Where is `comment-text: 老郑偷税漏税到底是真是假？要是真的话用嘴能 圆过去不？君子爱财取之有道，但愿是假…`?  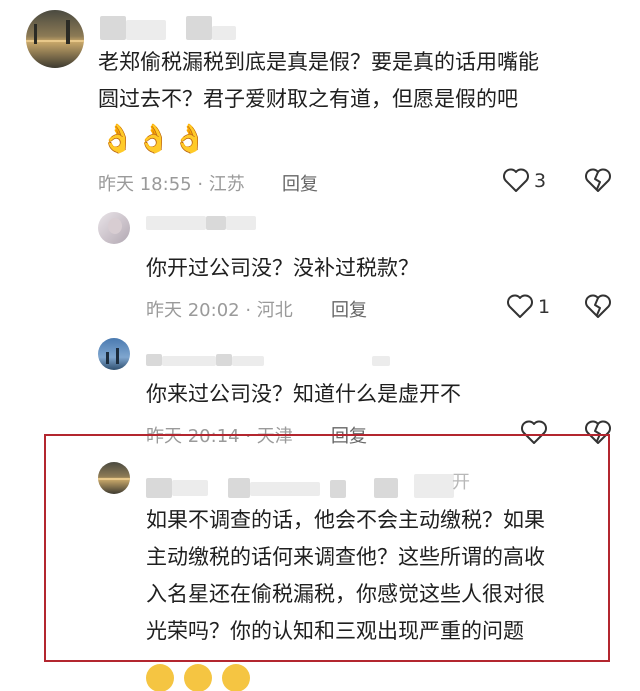 comment-text: 老郑偷税漏税到底是真是假？要是真的话用嘴能 圆过去不？君子爱财取之有道，但愿是假… is located at coordinates (358, 81).